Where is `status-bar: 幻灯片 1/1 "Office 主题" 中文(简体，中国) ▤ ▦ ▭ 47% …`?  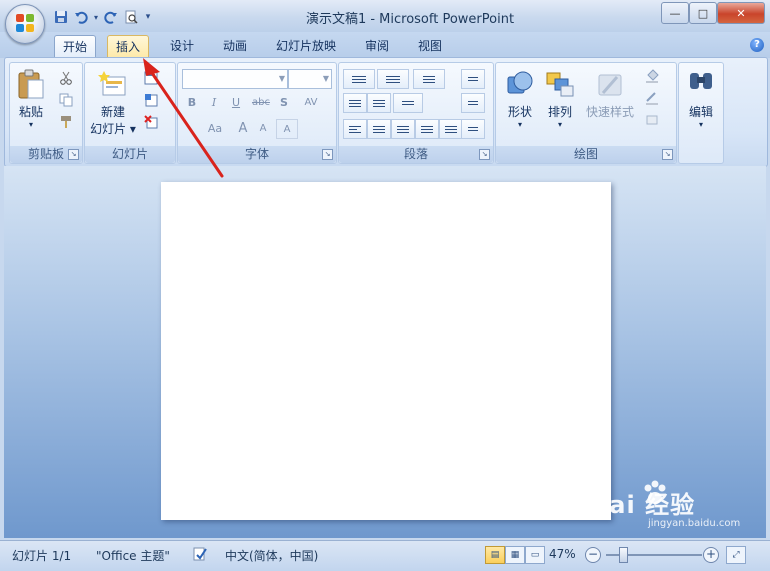 status-bar: 幻灯片 1/1 "Office 主题" 中文(简体，中国) ▤ ▦ ▭ 47% … is located at coordinates (385, 555).